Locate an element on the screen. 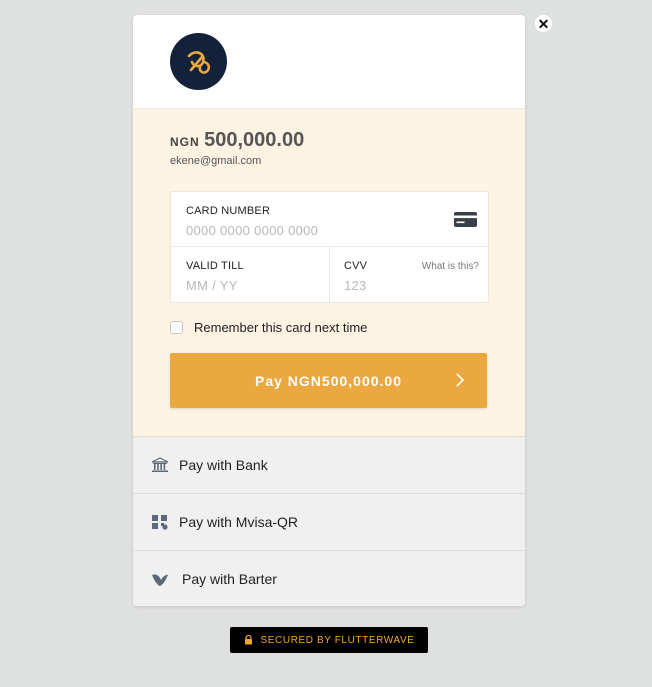 Image resolution: width=652 pixels, height=687 pixels. currency-code: NGN is located at coordinates (185, 142).